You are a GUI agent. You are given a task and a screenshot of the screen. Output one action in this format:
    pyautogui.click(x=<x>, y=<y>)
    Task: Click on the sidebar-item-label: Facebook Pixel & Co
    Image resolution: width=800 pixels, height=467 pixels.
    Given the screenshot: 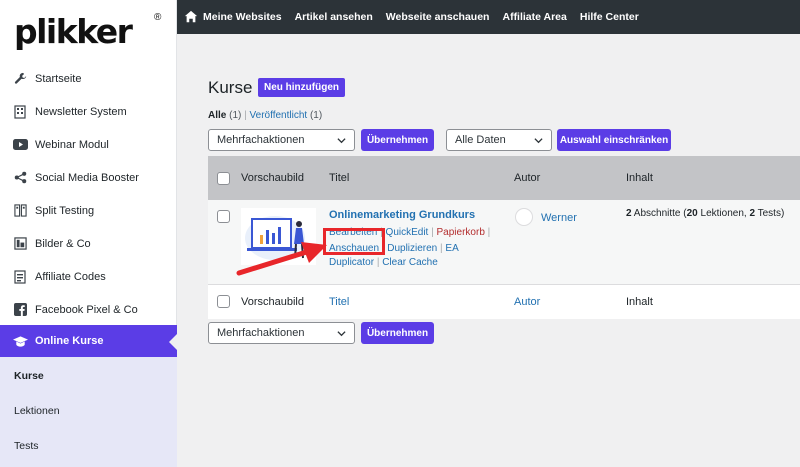 What is the action you would take?
    pyautogui.click(x=86, y=309)
    